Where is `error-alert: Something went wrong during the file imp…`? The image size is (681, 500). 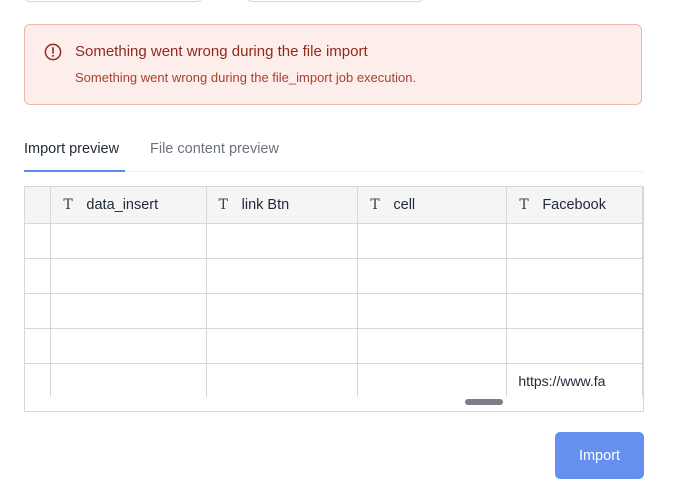 error-alert: Something went wrong during the file imp… is located at coordinates (333, 64).